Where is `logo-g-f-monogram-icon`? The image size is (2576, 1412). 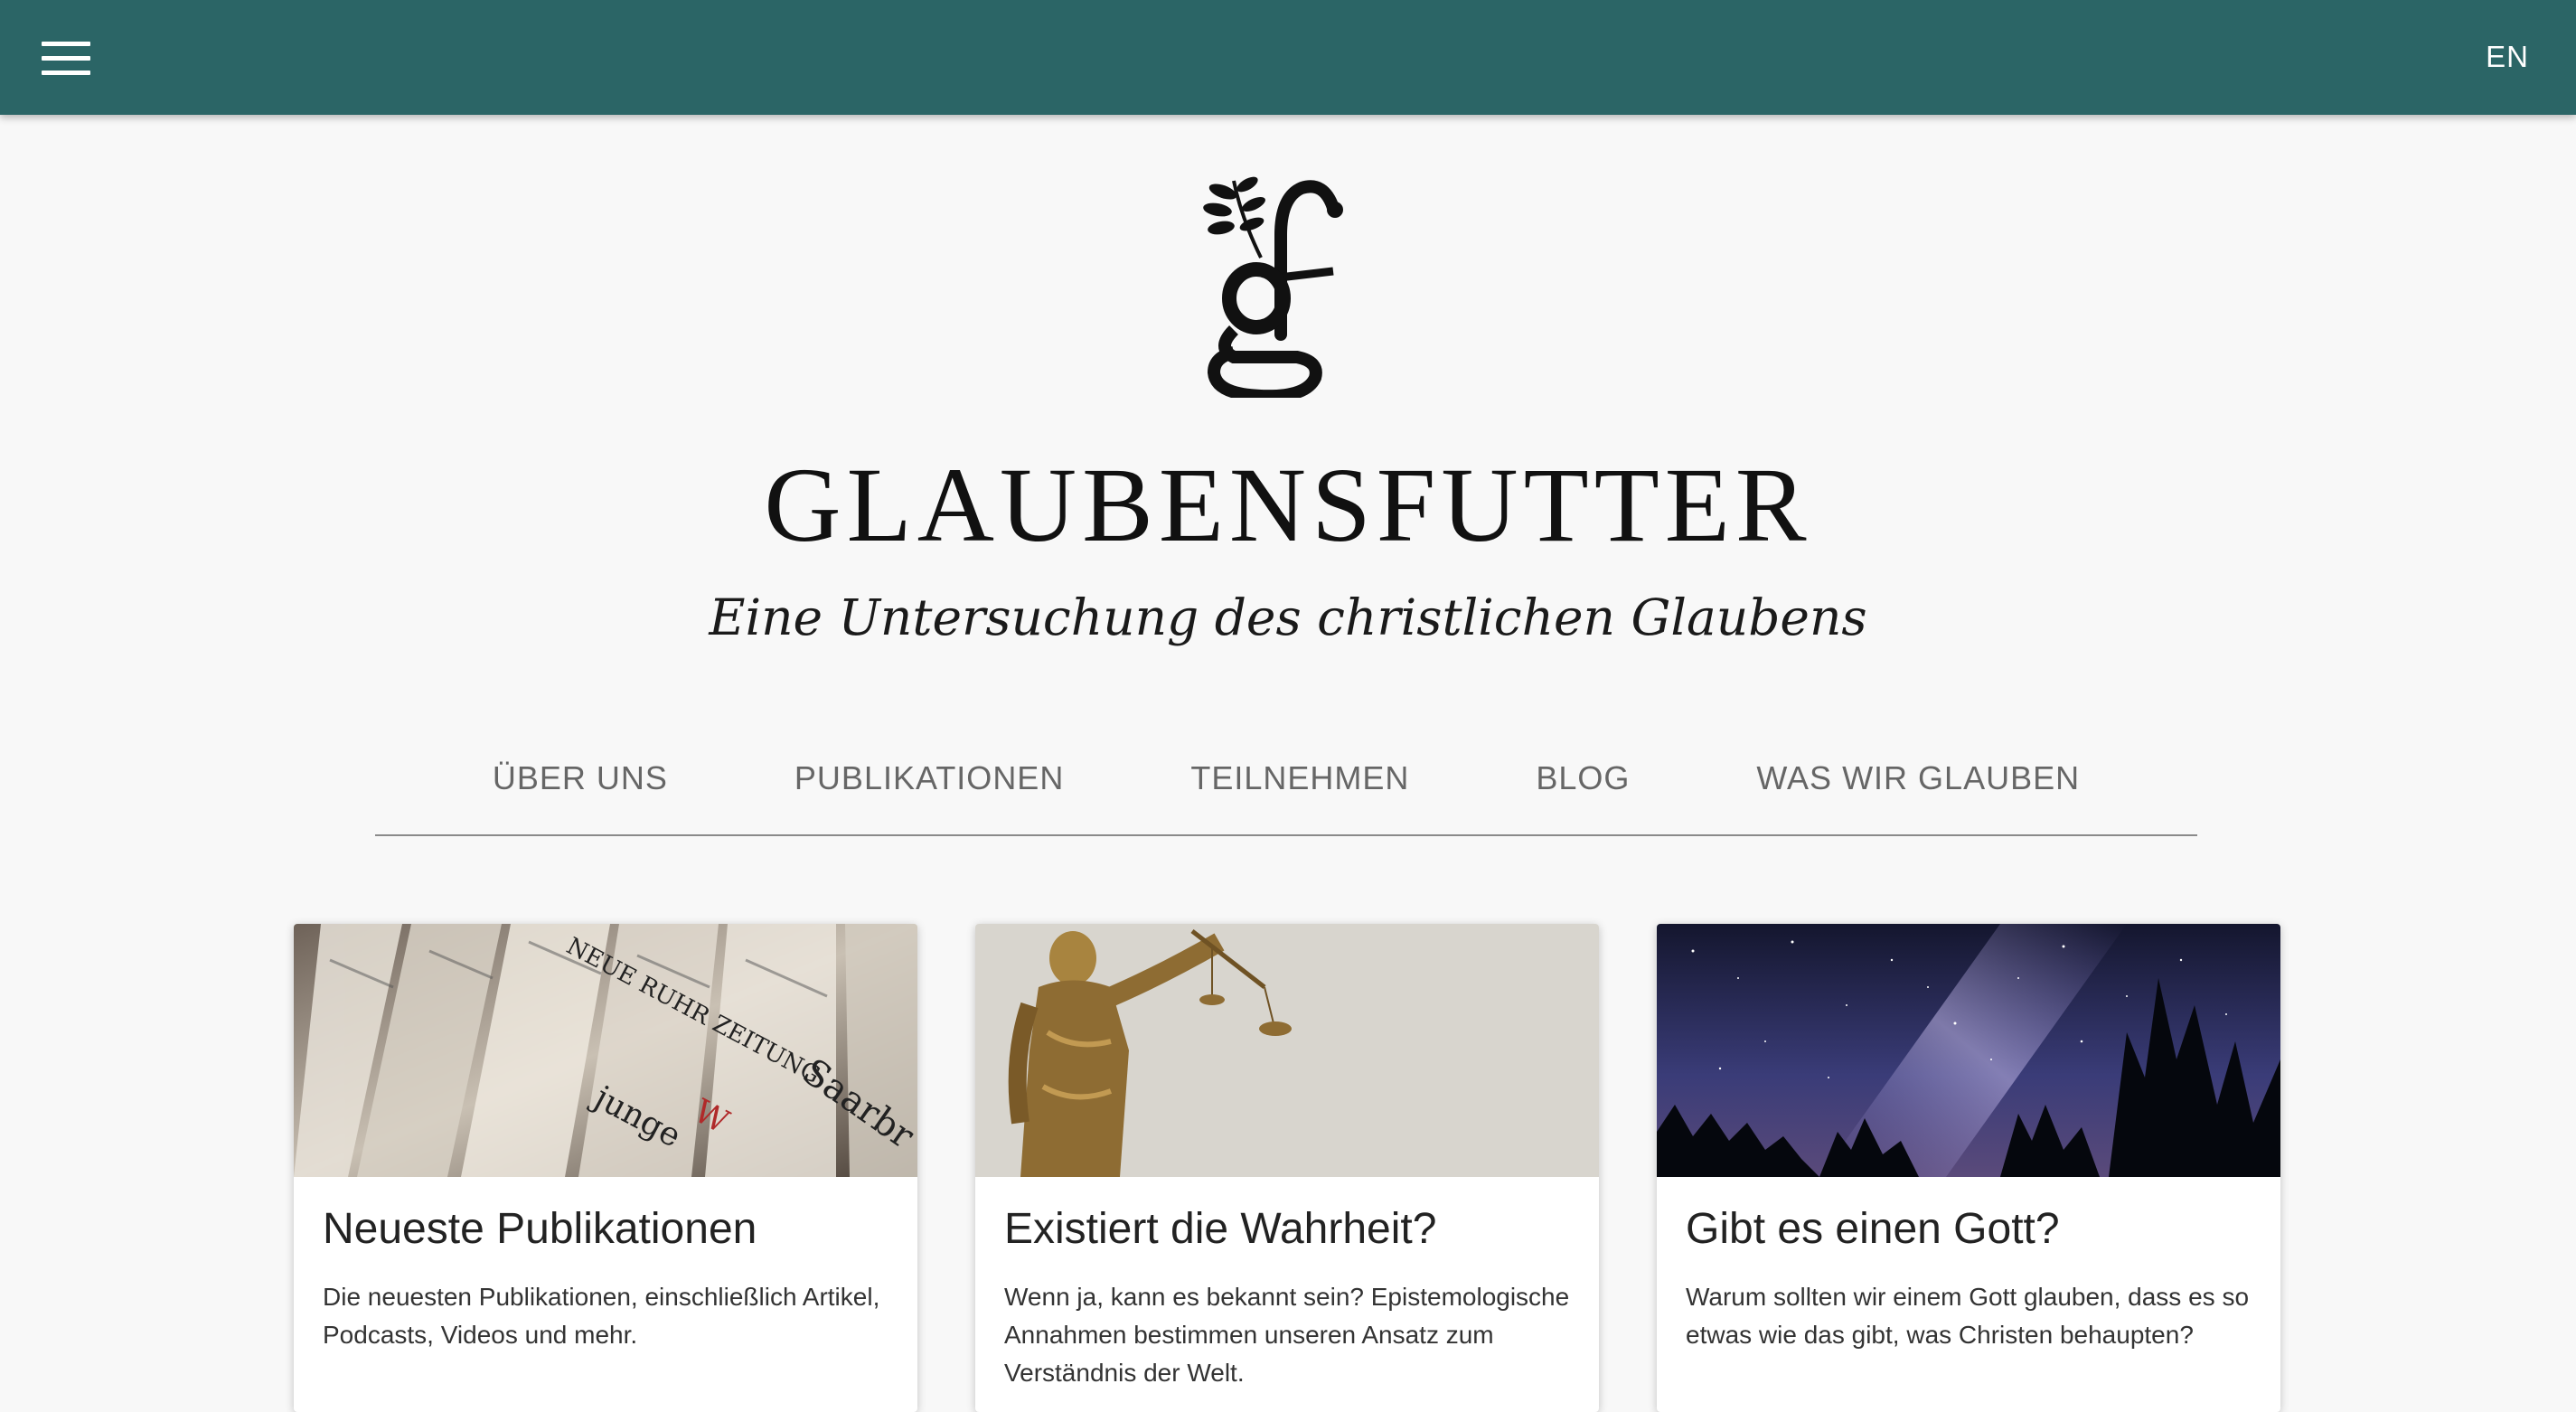
logo-g-f-monogram-icon is located at coordinates (1273, 289).